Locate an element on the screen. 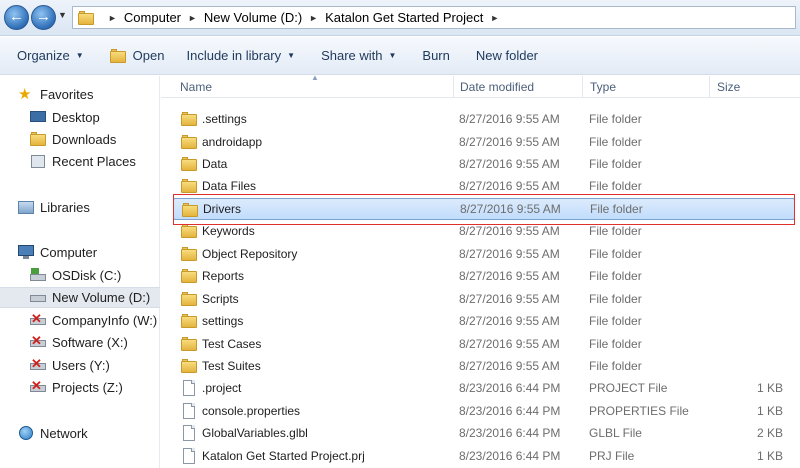 This screenshot has height=468, width=800. nav-new-volume: New Volume (D:) is located at coordinates (80, 297).